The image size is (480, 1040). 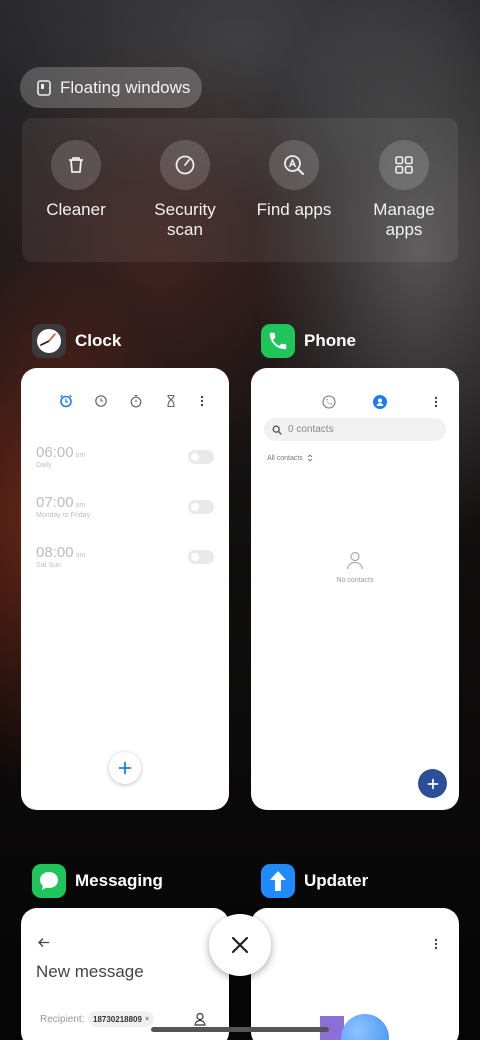 I want to click on phone-app-header: Phone, so click(x=308, y=341).